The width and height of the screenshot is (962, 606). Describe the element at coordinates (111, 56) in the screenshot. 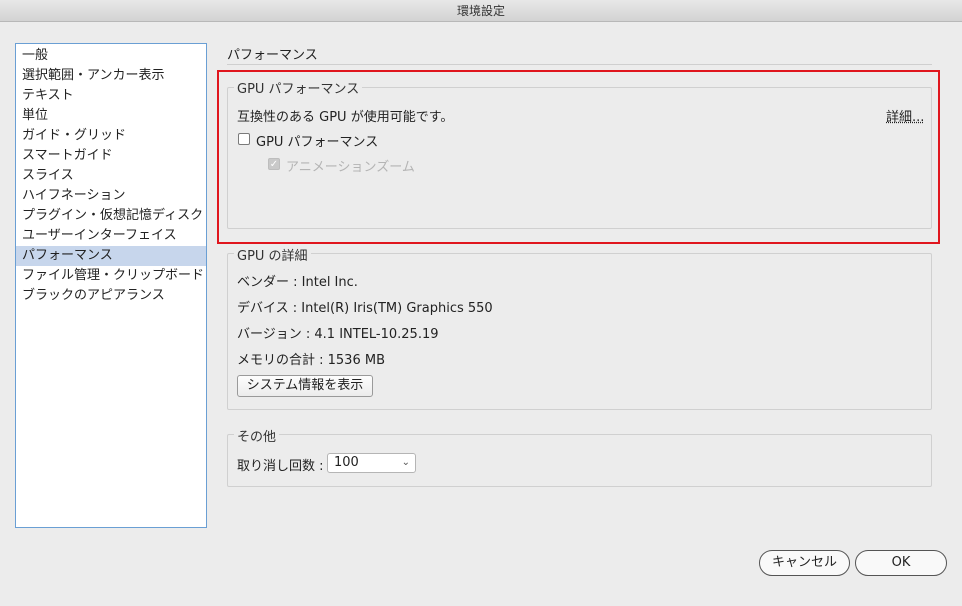

I see `sidebar-item-general: 一般` at that location.